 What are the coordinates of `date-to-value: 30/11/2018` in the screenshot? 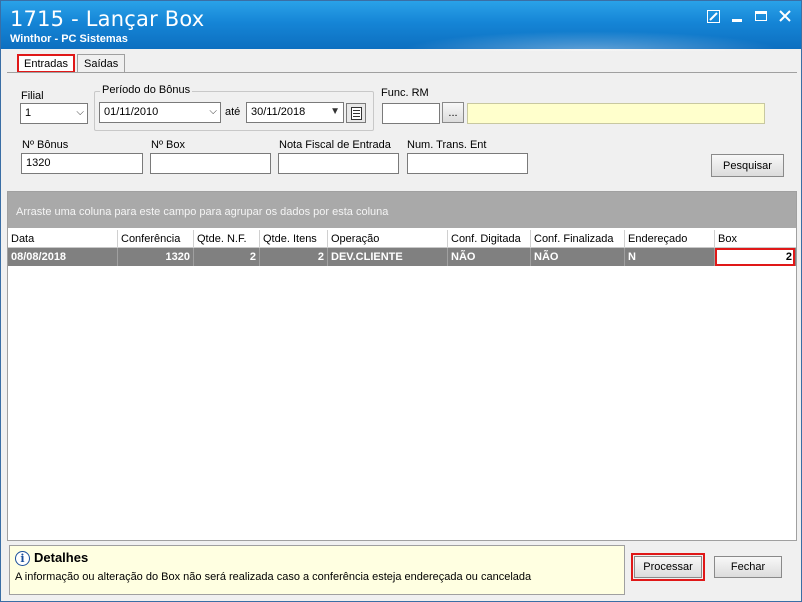 It's located at (278, 112).